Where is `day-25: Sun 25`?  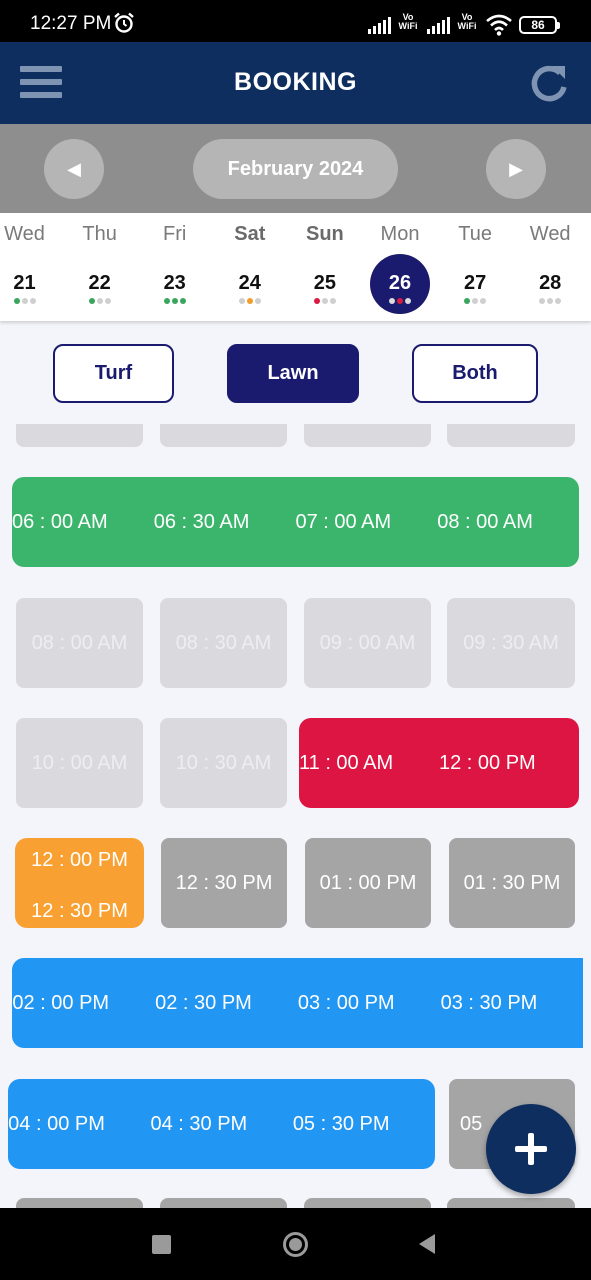 day-25: Sun 25 is located at coordinates (324, 267).